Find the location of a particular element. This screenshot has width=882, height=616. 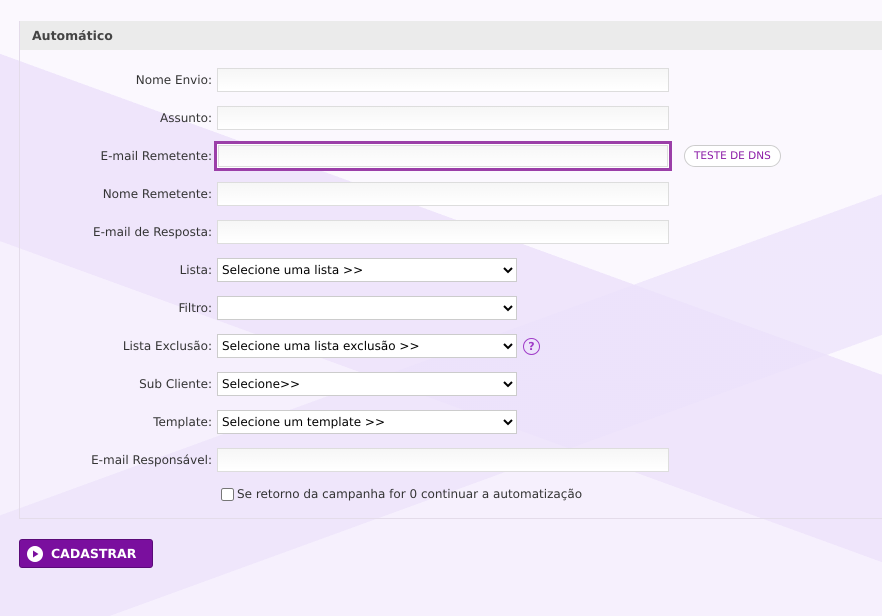

field-label: Sub Cliente: is located at coordinates (175, 384).